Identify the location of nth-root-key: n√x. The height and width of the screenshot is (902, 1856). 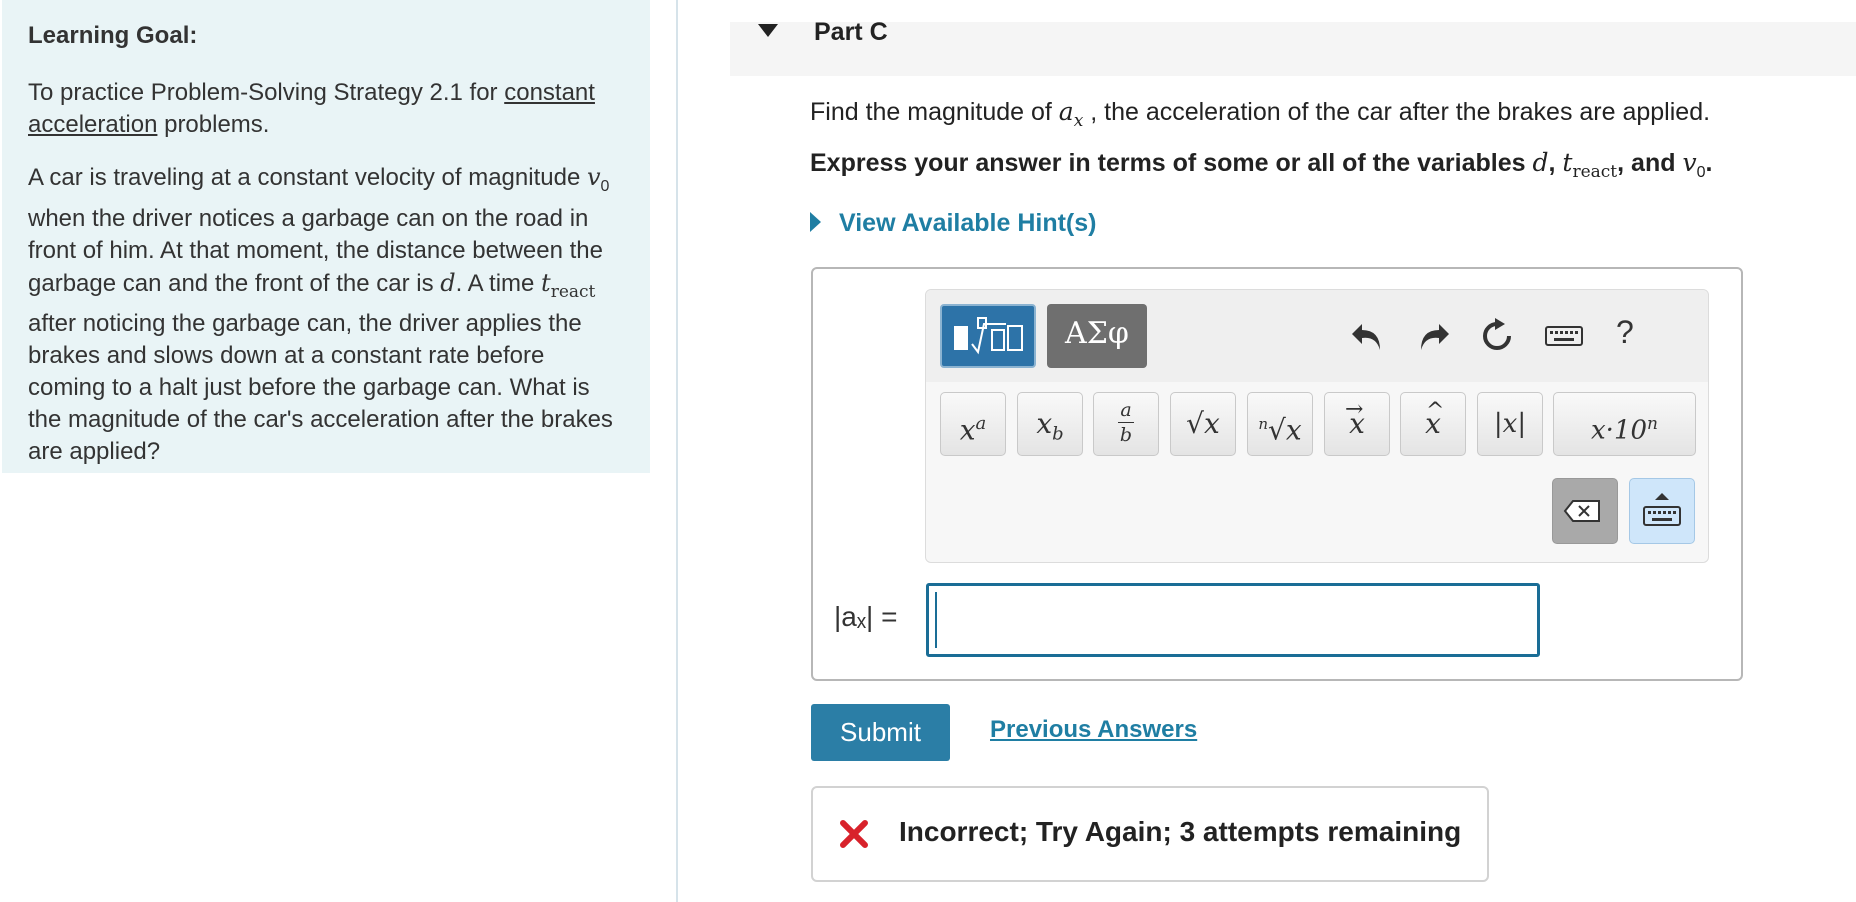
(1280, 424).